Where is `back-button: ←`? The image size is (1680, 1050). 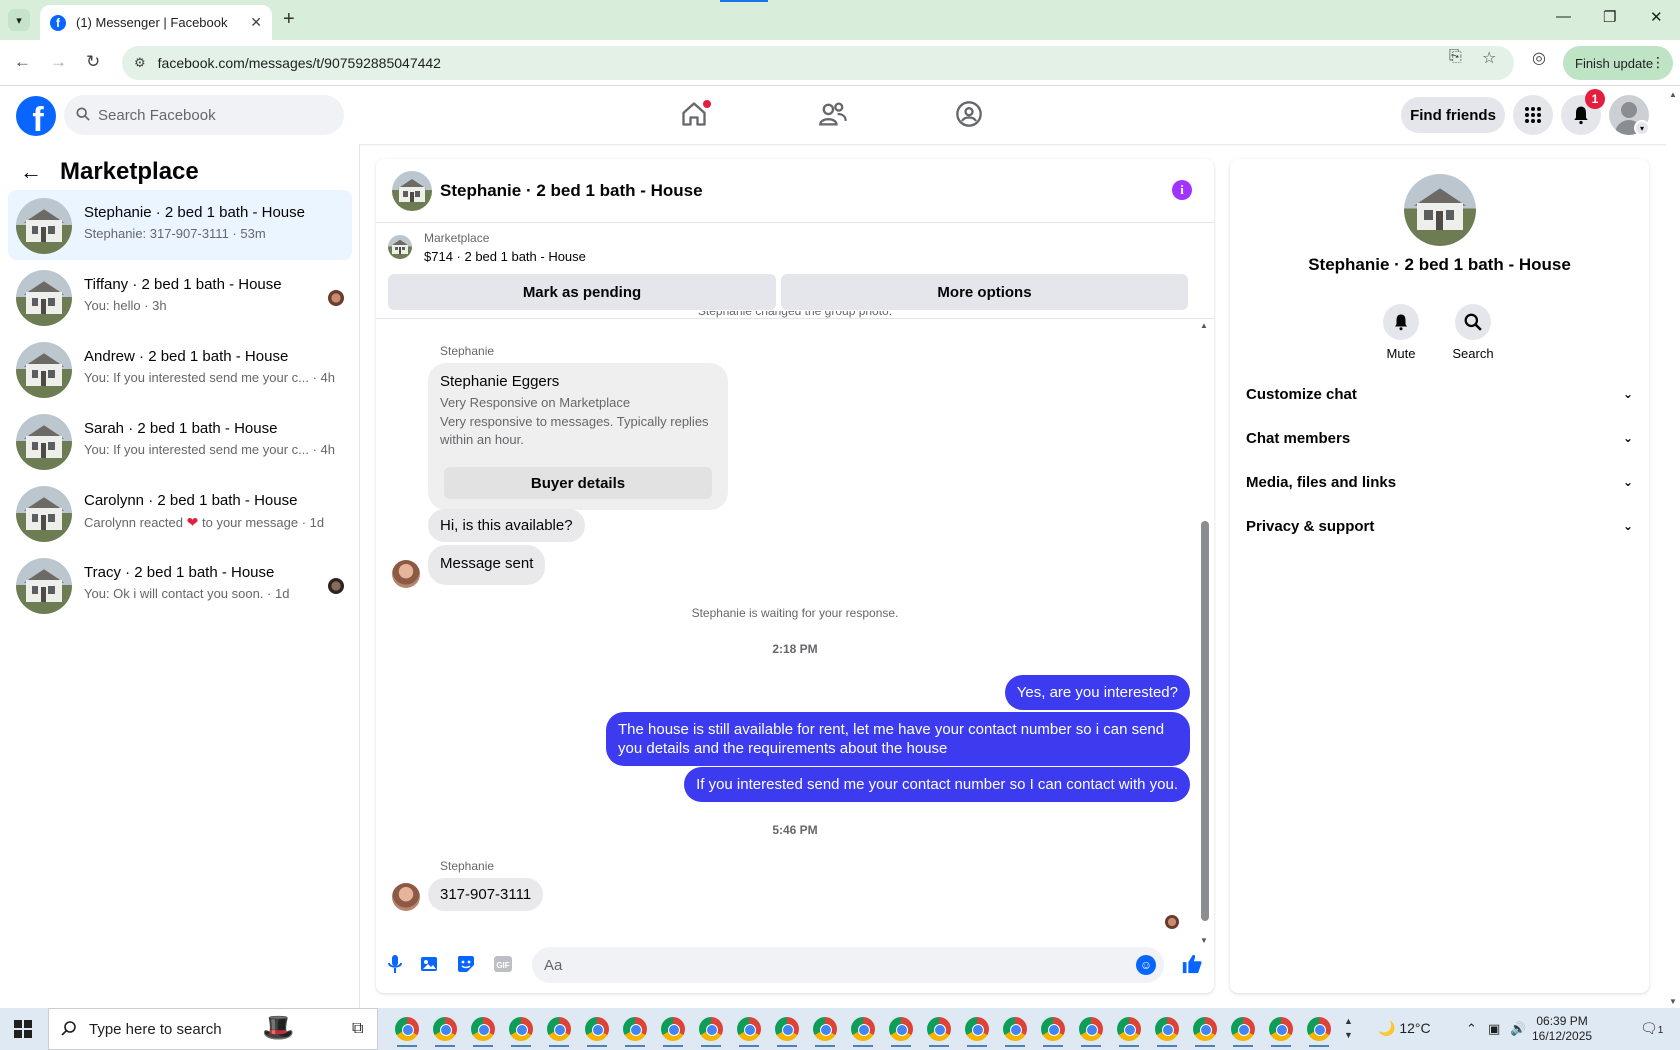 back-button: ← is located at coordinates (22, 62).